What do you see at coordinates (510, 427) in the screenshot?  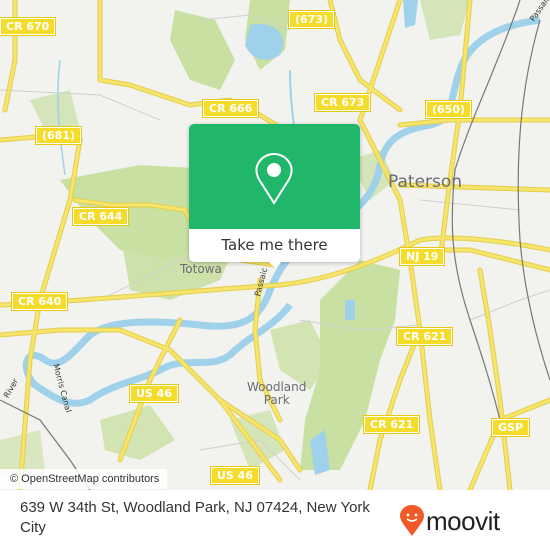 I see `route-shield-gsp: GSP` at bounding box center [510, 427].